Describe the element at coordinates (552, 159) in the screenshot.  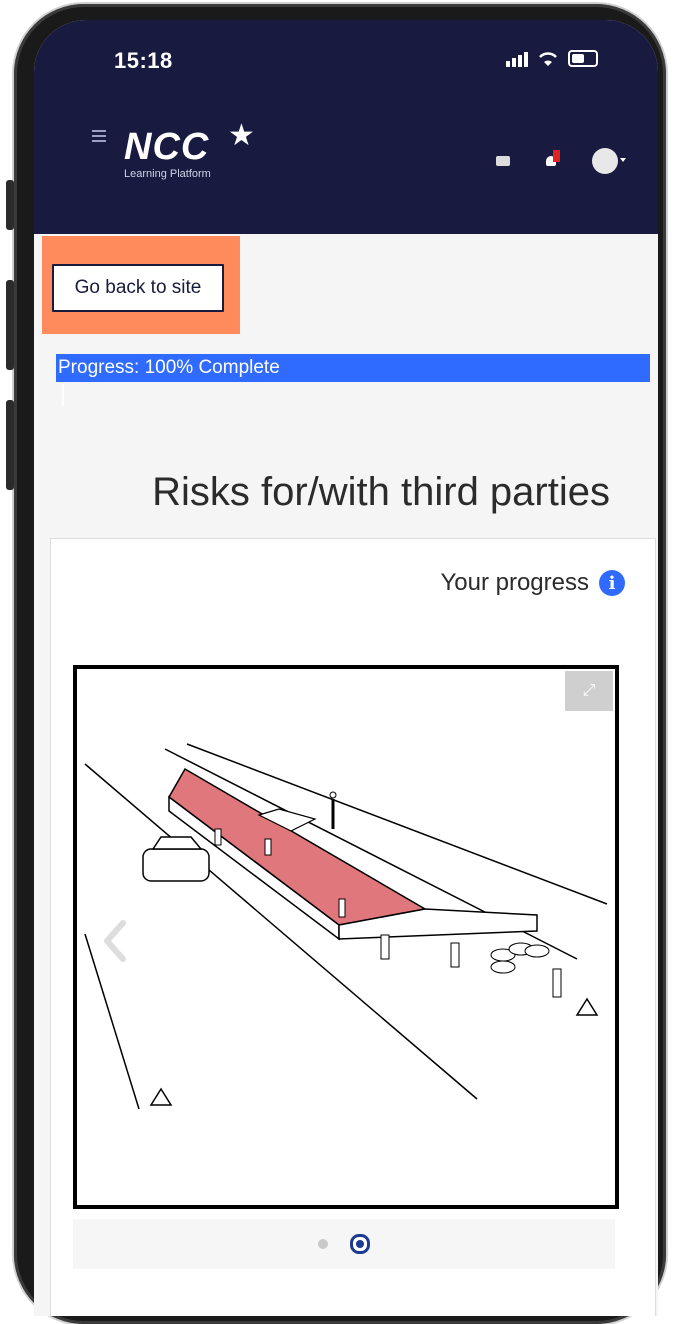
I see `bell-icon` at that location.